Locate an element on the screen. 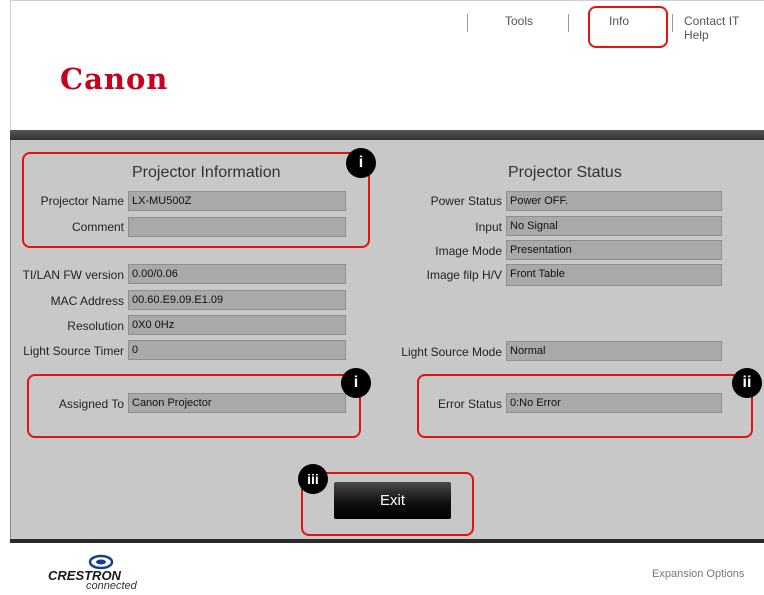  light-source-timer-label: Light Source Timer is located at coordinates (73, 351).